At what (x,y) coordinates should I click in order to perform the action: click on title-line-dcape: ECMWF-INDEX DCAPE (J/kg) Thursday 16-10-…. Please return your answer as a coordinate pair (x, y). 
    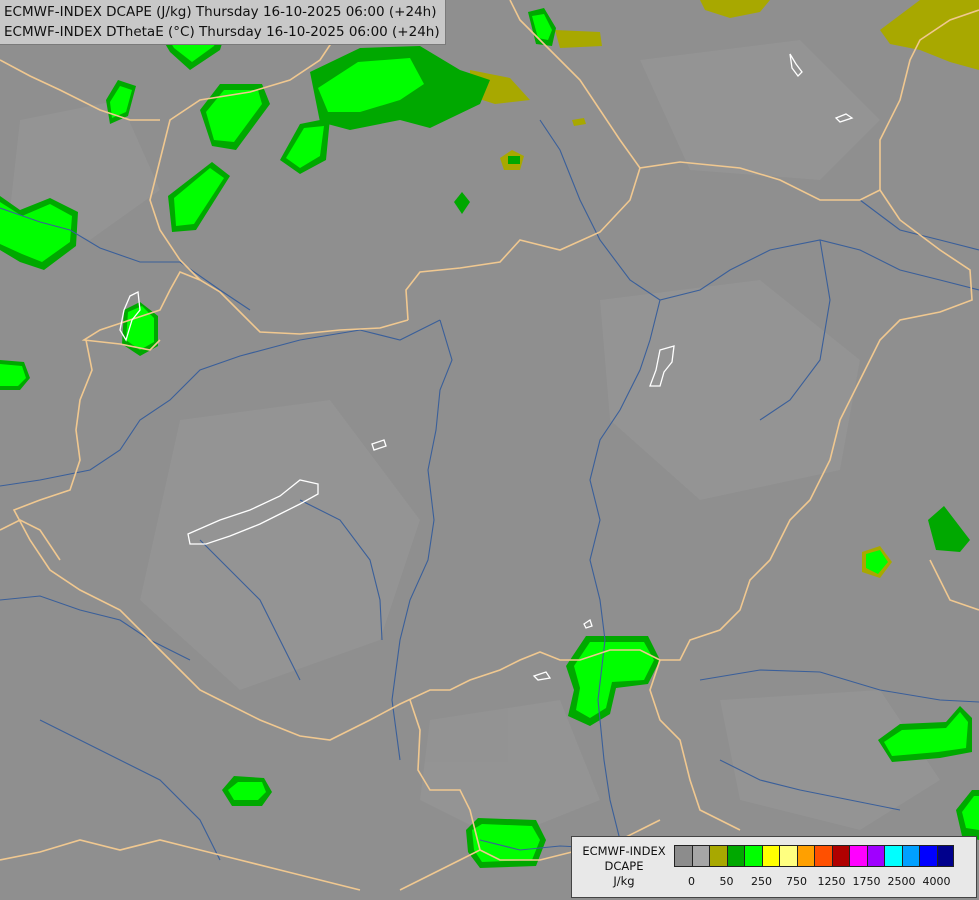
    Looking at the image, I should click on (220, 12).